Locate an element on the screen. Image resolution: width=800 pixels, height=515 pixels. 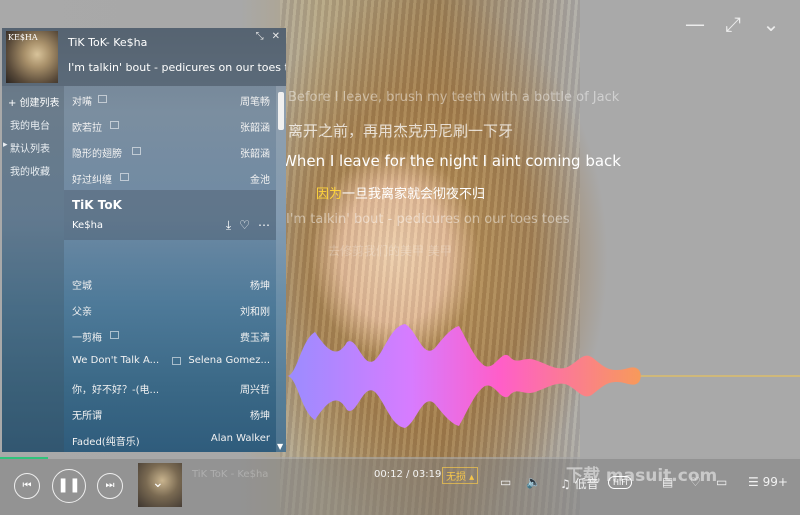
more-icon: ⋯ is located at coordinates (264, 225).